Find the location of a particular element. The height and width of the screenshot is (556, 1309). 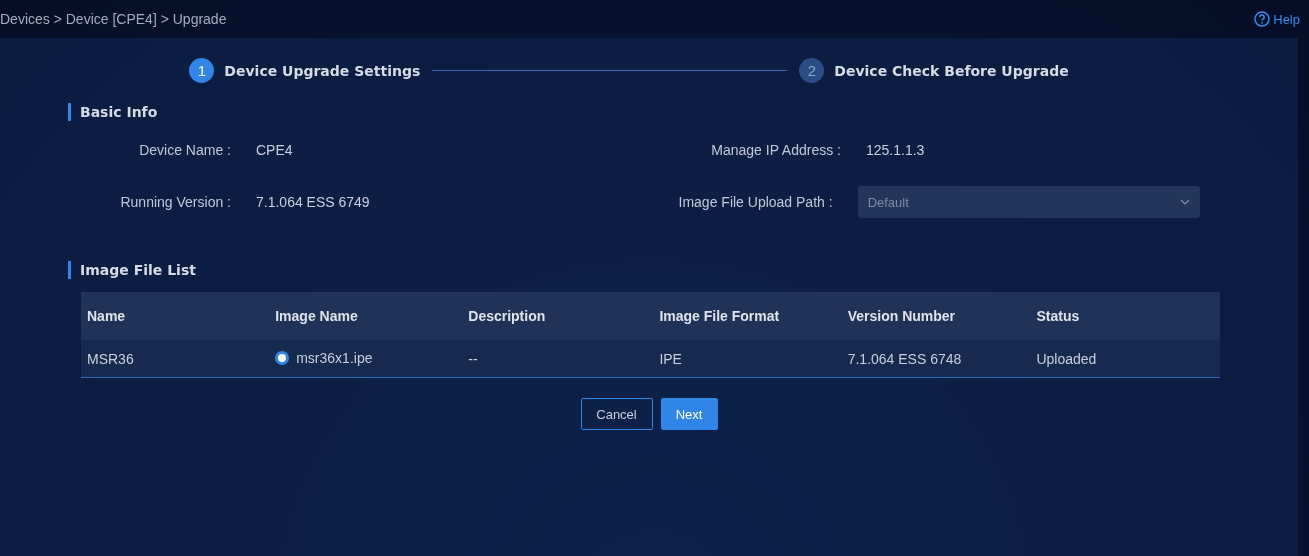

field-label: Device Name : is located at coordinates (185, 150).